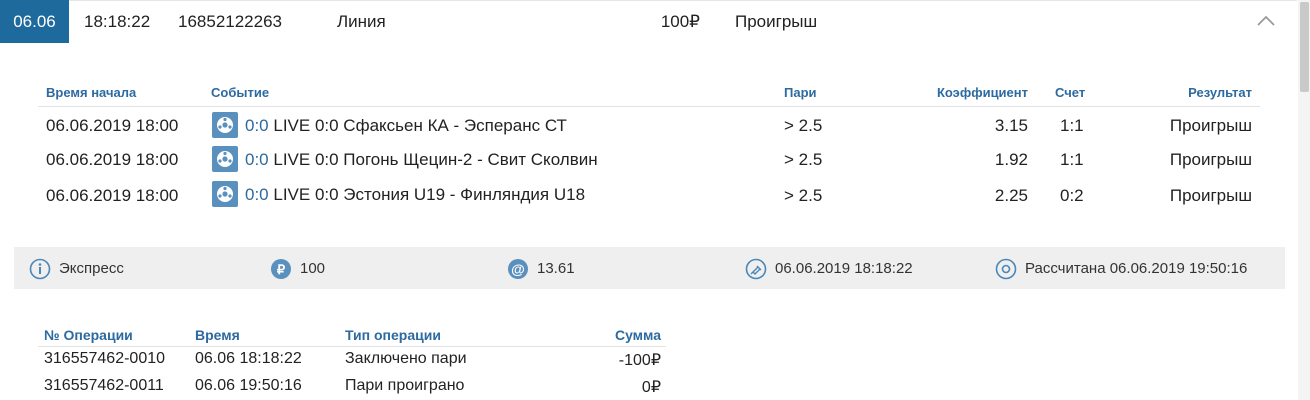  I want to click on ops-header-divider, so click(352, 346).